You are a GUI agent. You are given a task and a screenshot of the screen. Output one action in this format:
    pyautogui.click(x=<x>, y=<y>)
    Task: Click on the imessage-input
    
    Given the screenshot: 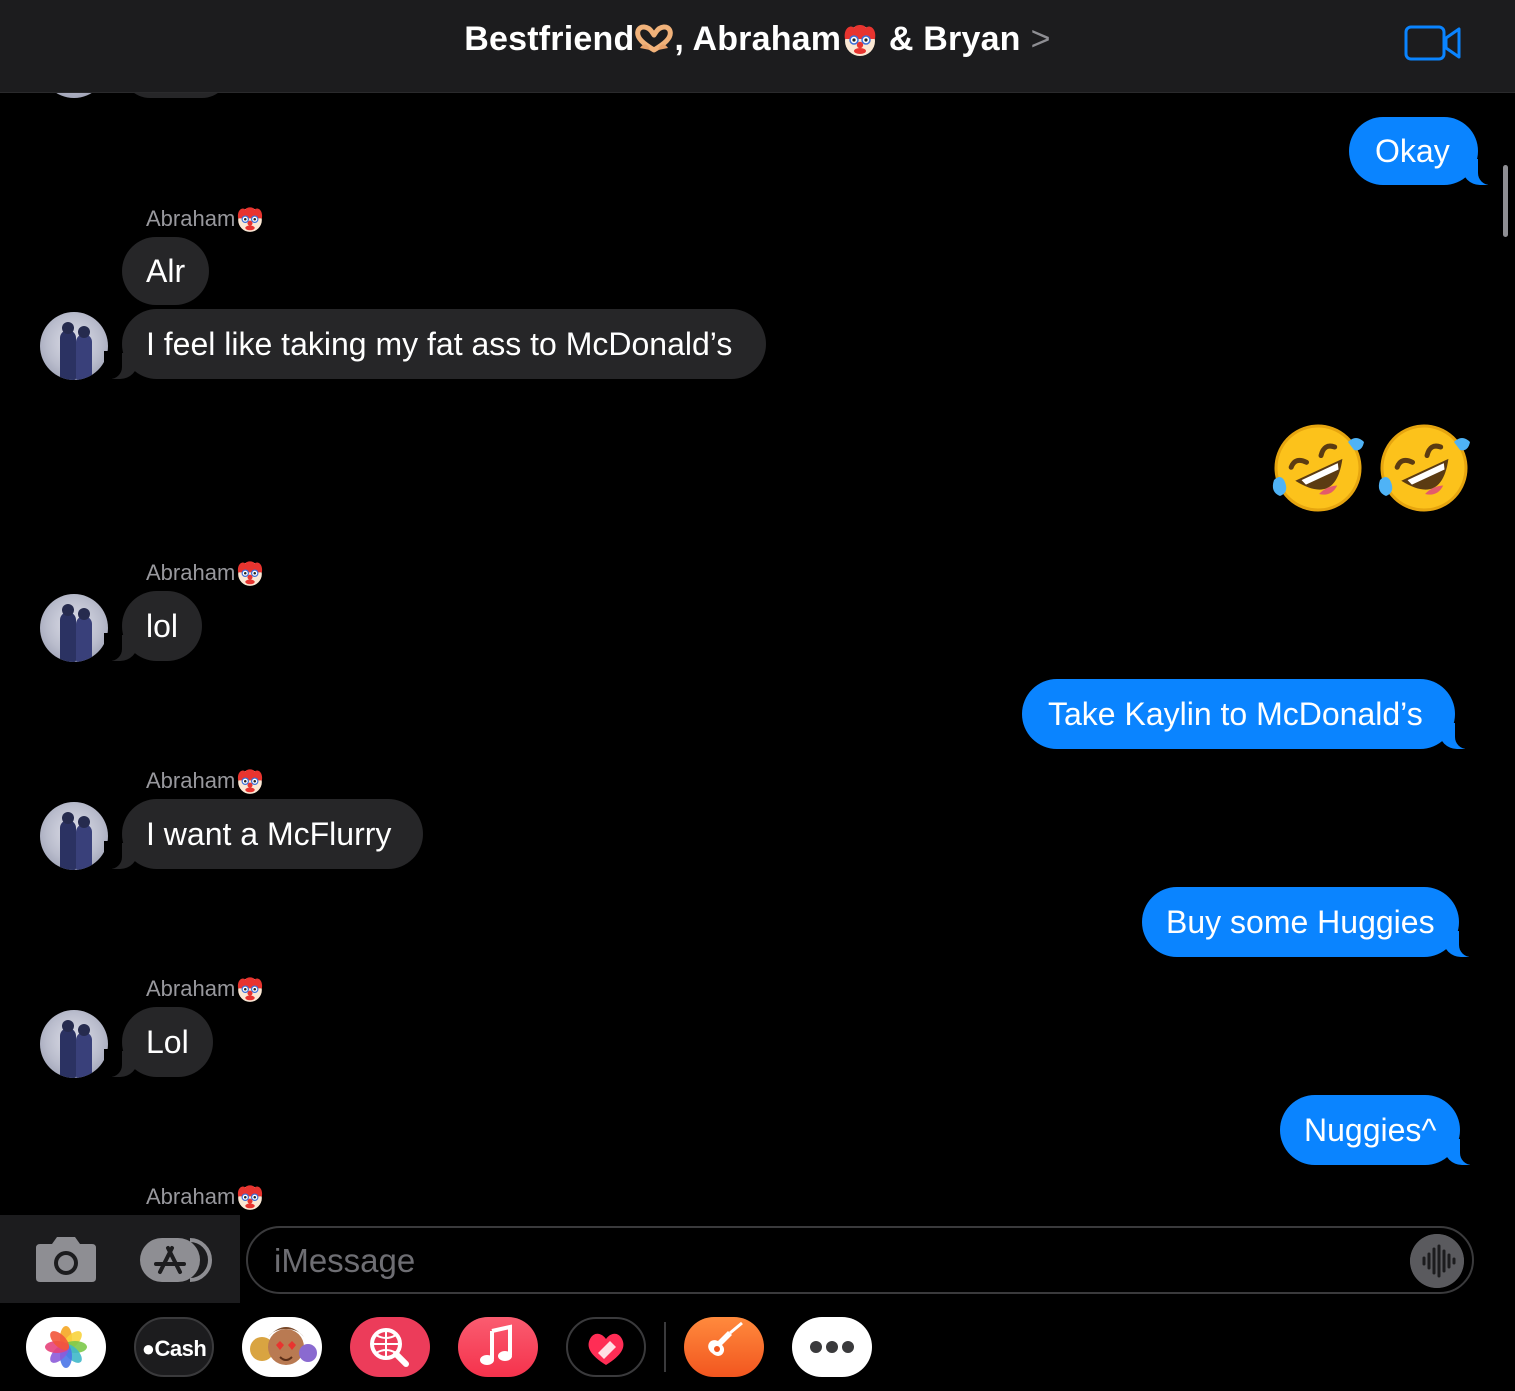 What is the action you would take?
    pyautogui.click(x=834, y=1261)
    